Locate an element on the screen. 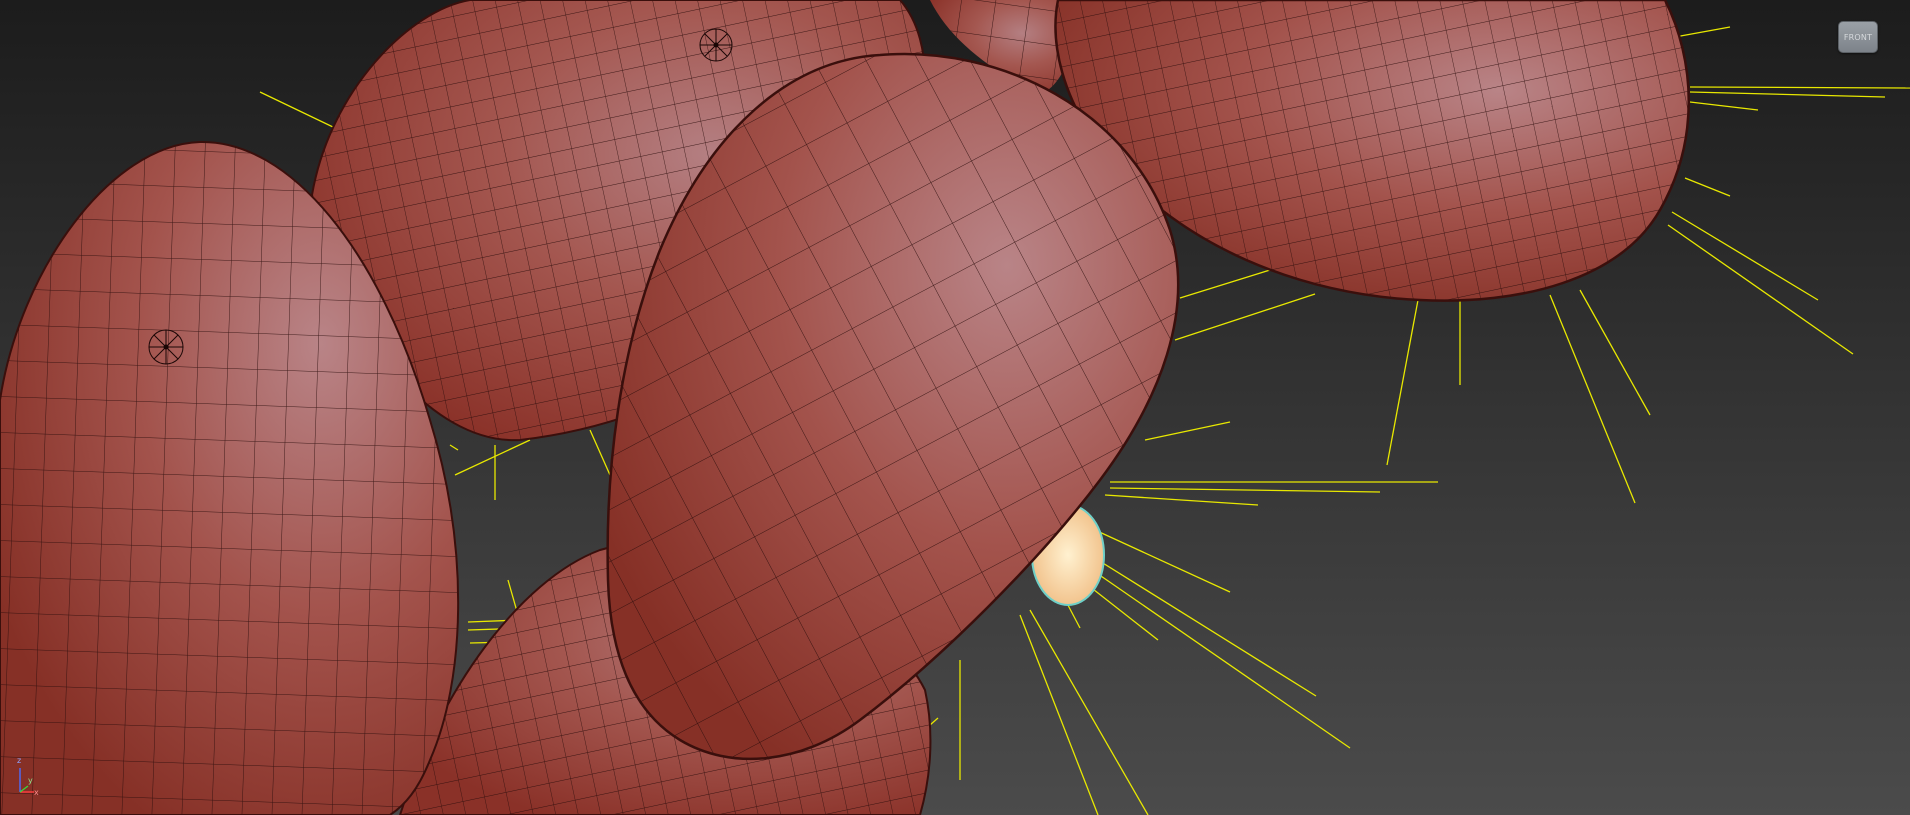  viewcube-label: FRONT is located at coordinates (1858, 37).